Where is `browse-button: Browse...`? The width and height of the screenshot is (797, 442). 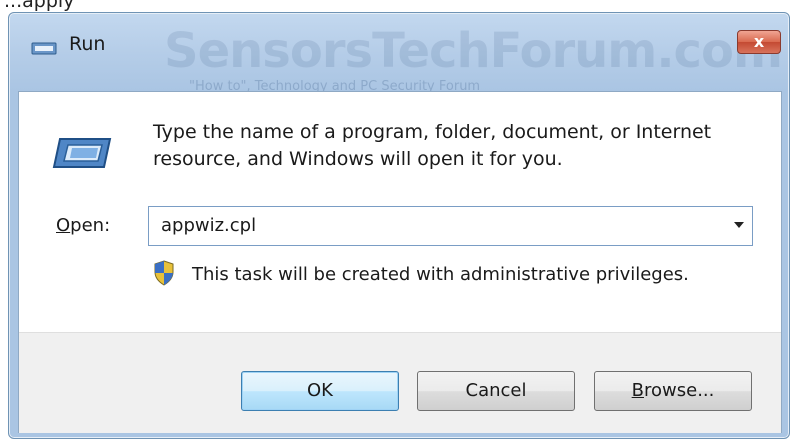
browse-button: Browse... is located at coordinates (673, 391).